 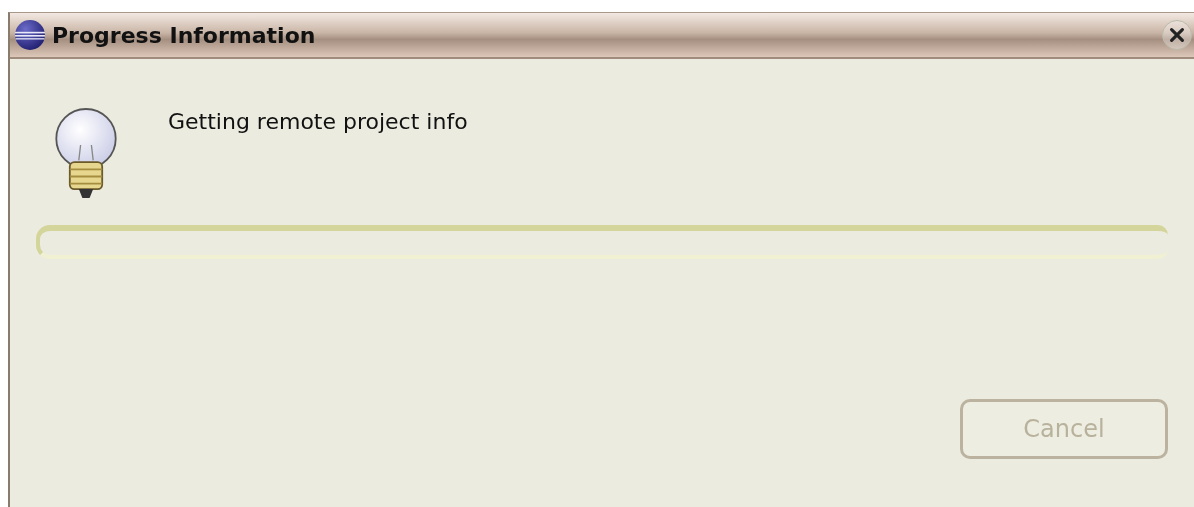 I want to click on sphere-icon, so click(x=30, y=35).